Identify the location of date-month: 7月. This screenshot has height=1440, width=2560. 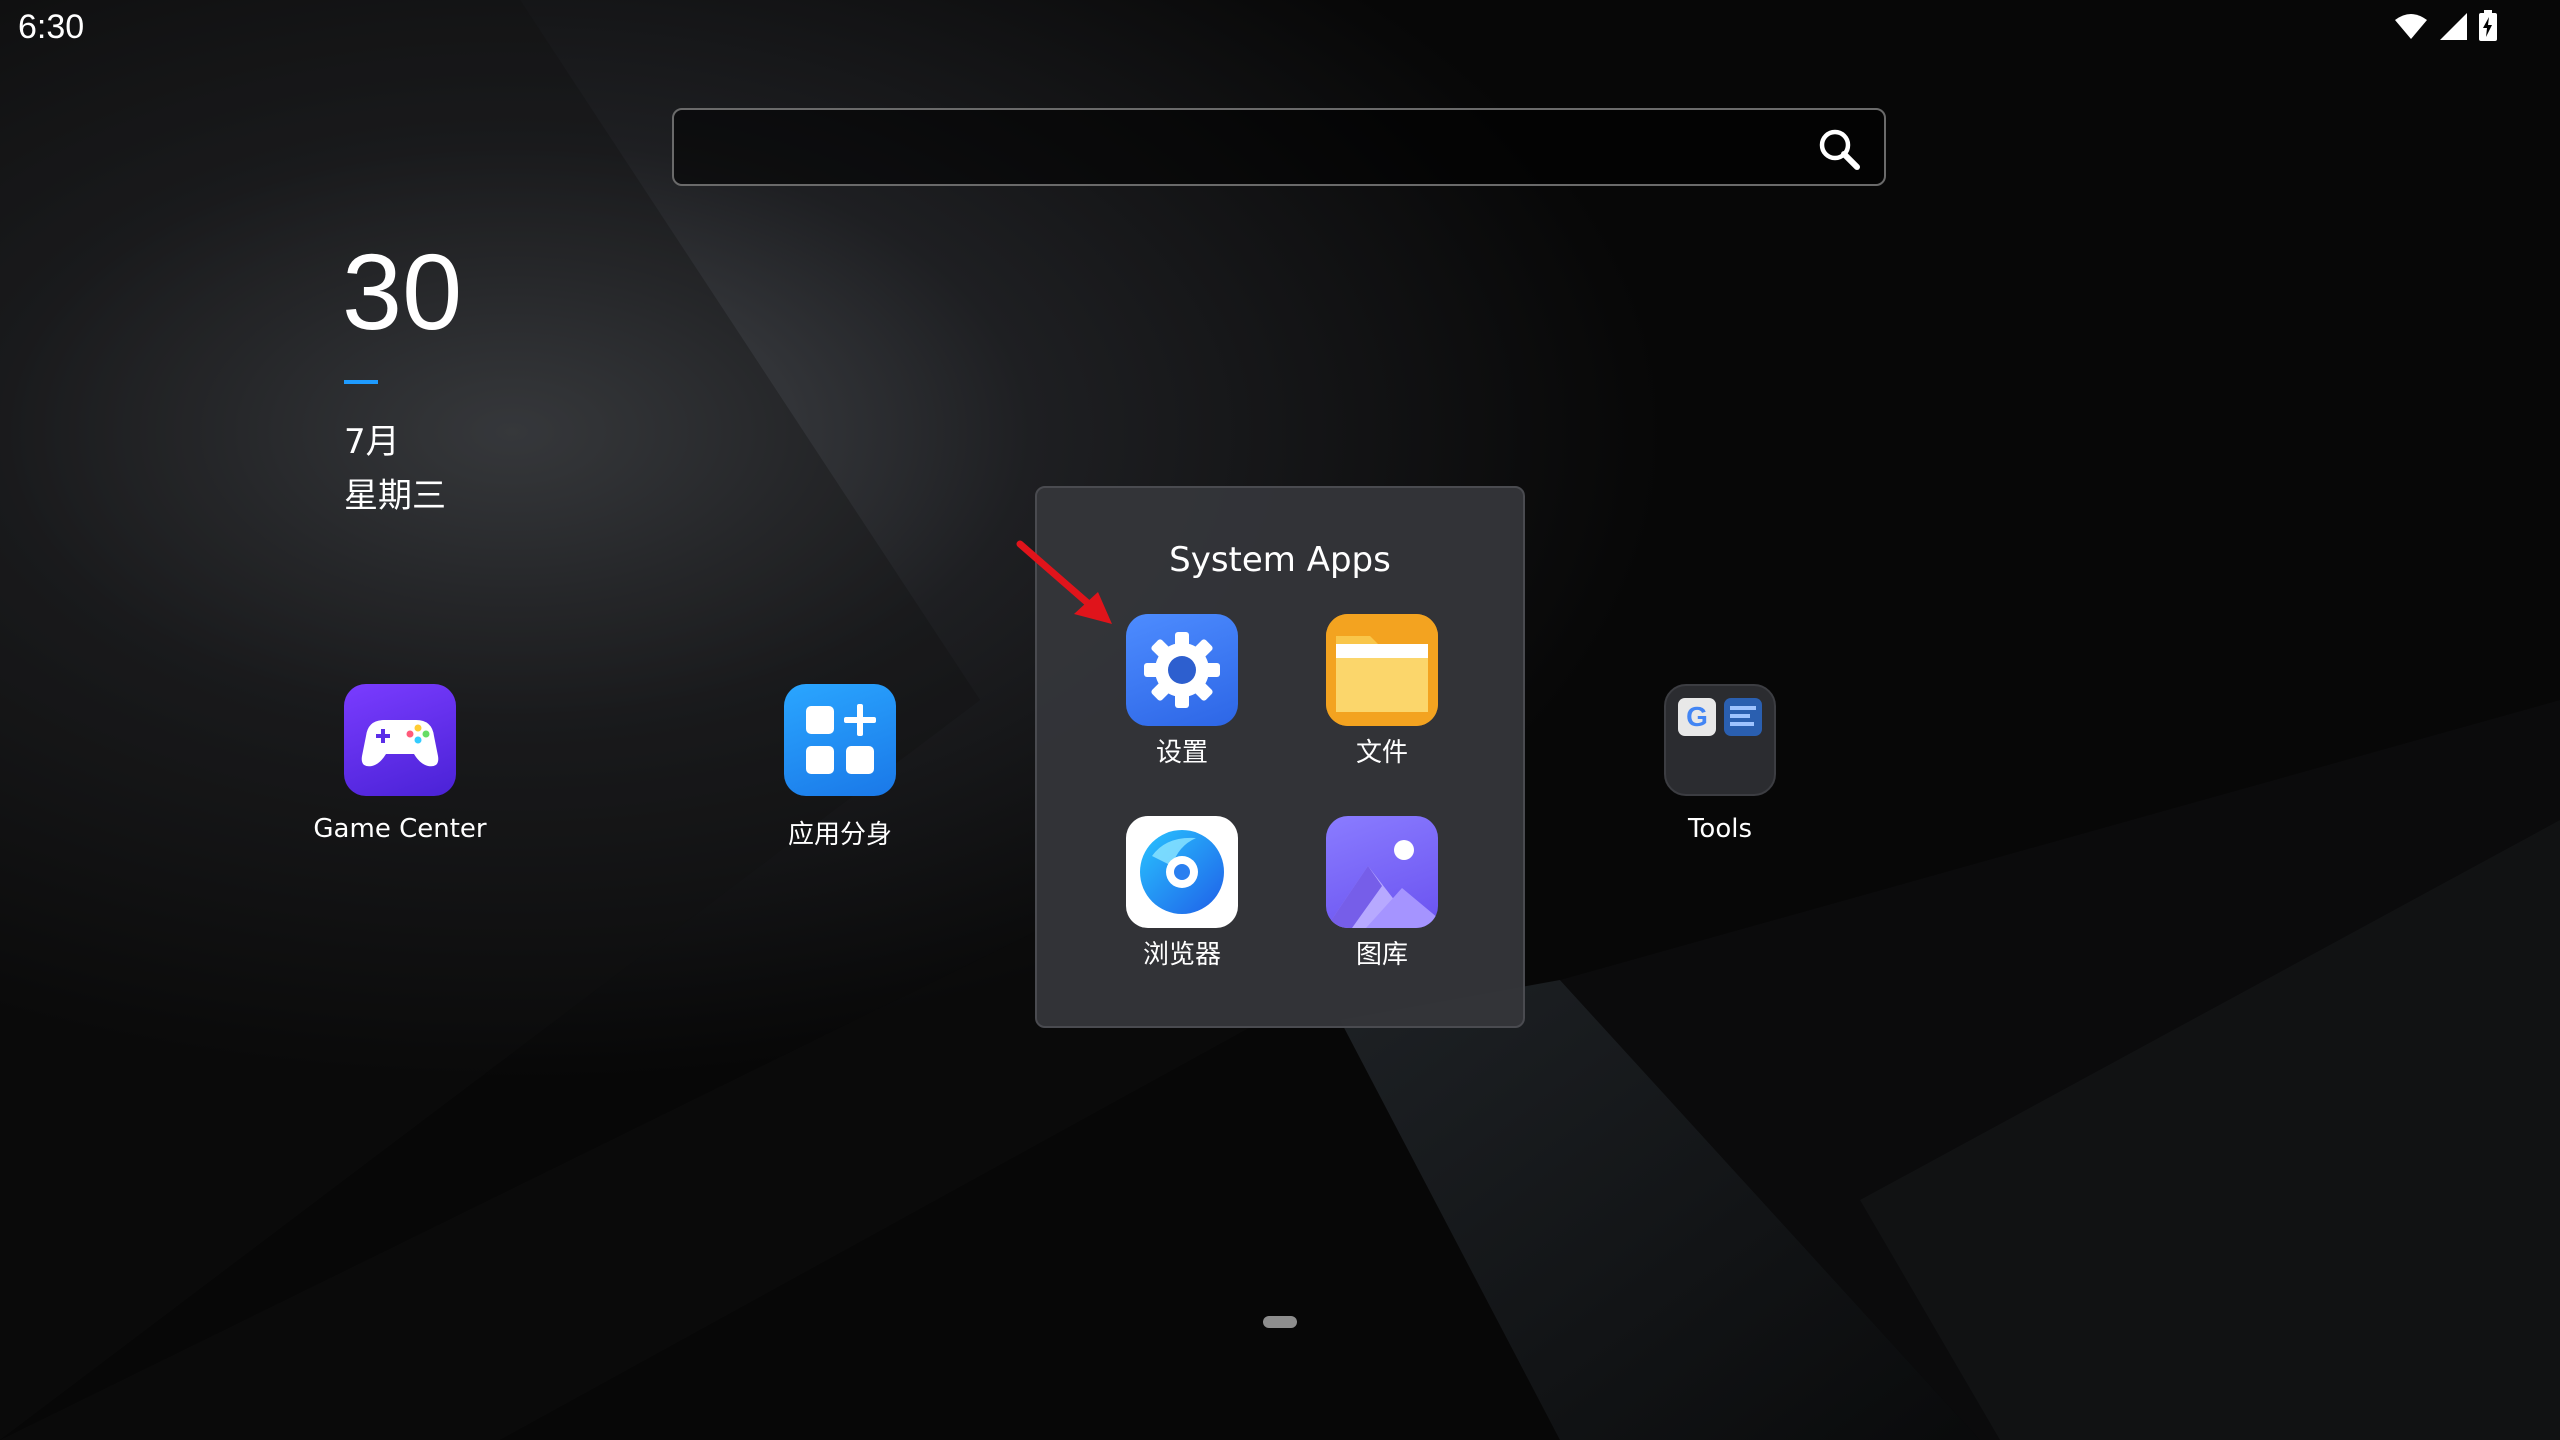
(372, 442).